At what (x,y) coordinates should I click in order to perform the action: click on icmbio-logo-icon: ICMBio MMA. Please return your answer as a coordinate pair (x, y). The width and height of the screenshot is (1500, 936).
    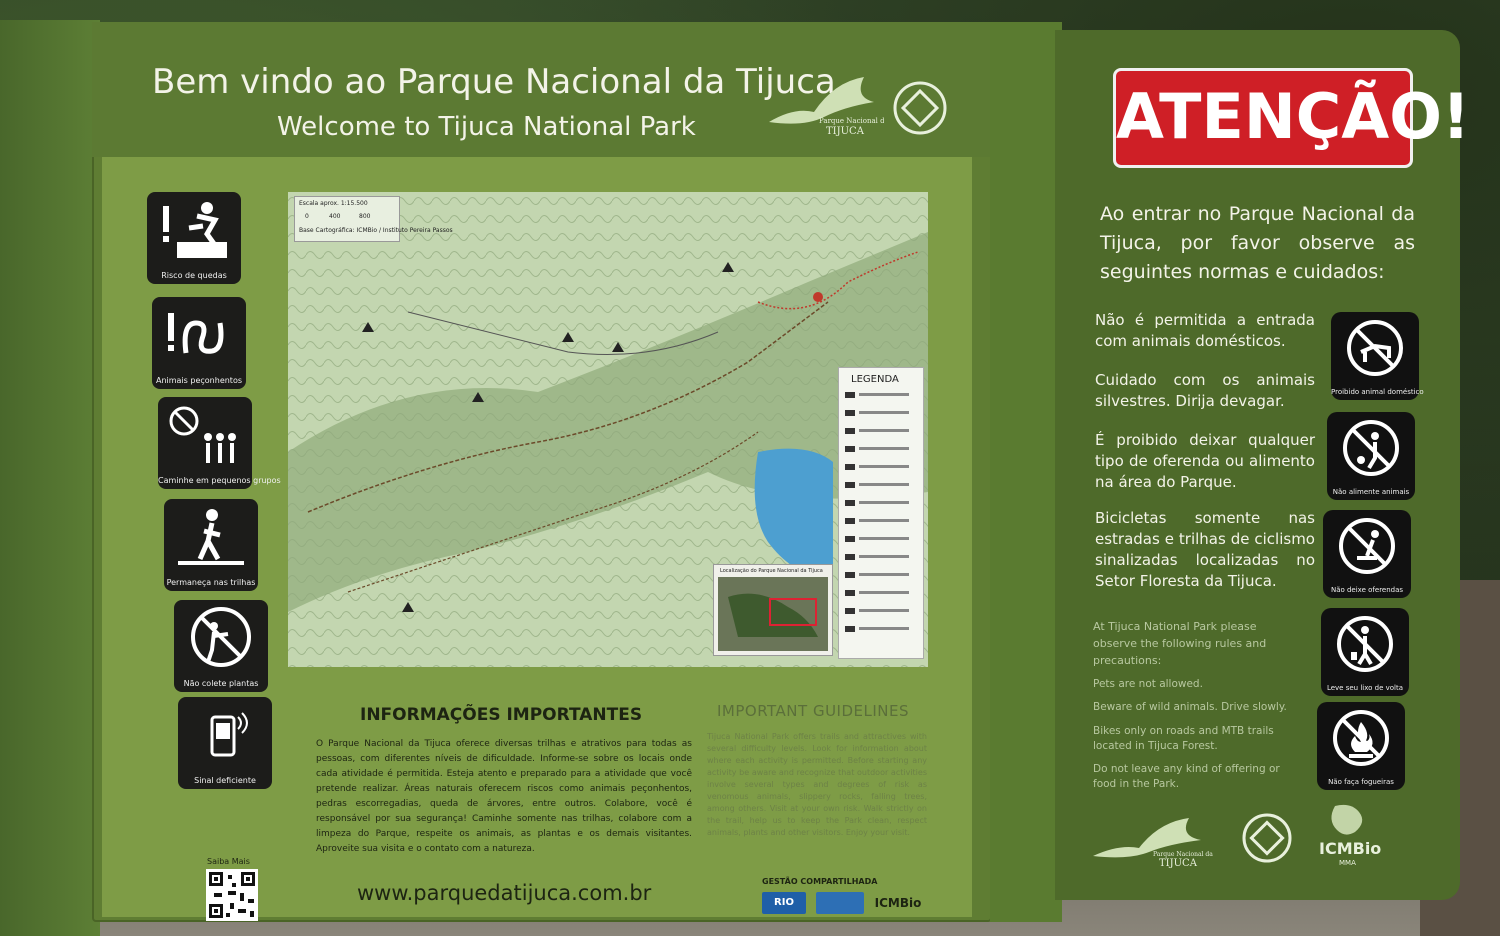
    Looking at the image, I should click on (1350, 835).